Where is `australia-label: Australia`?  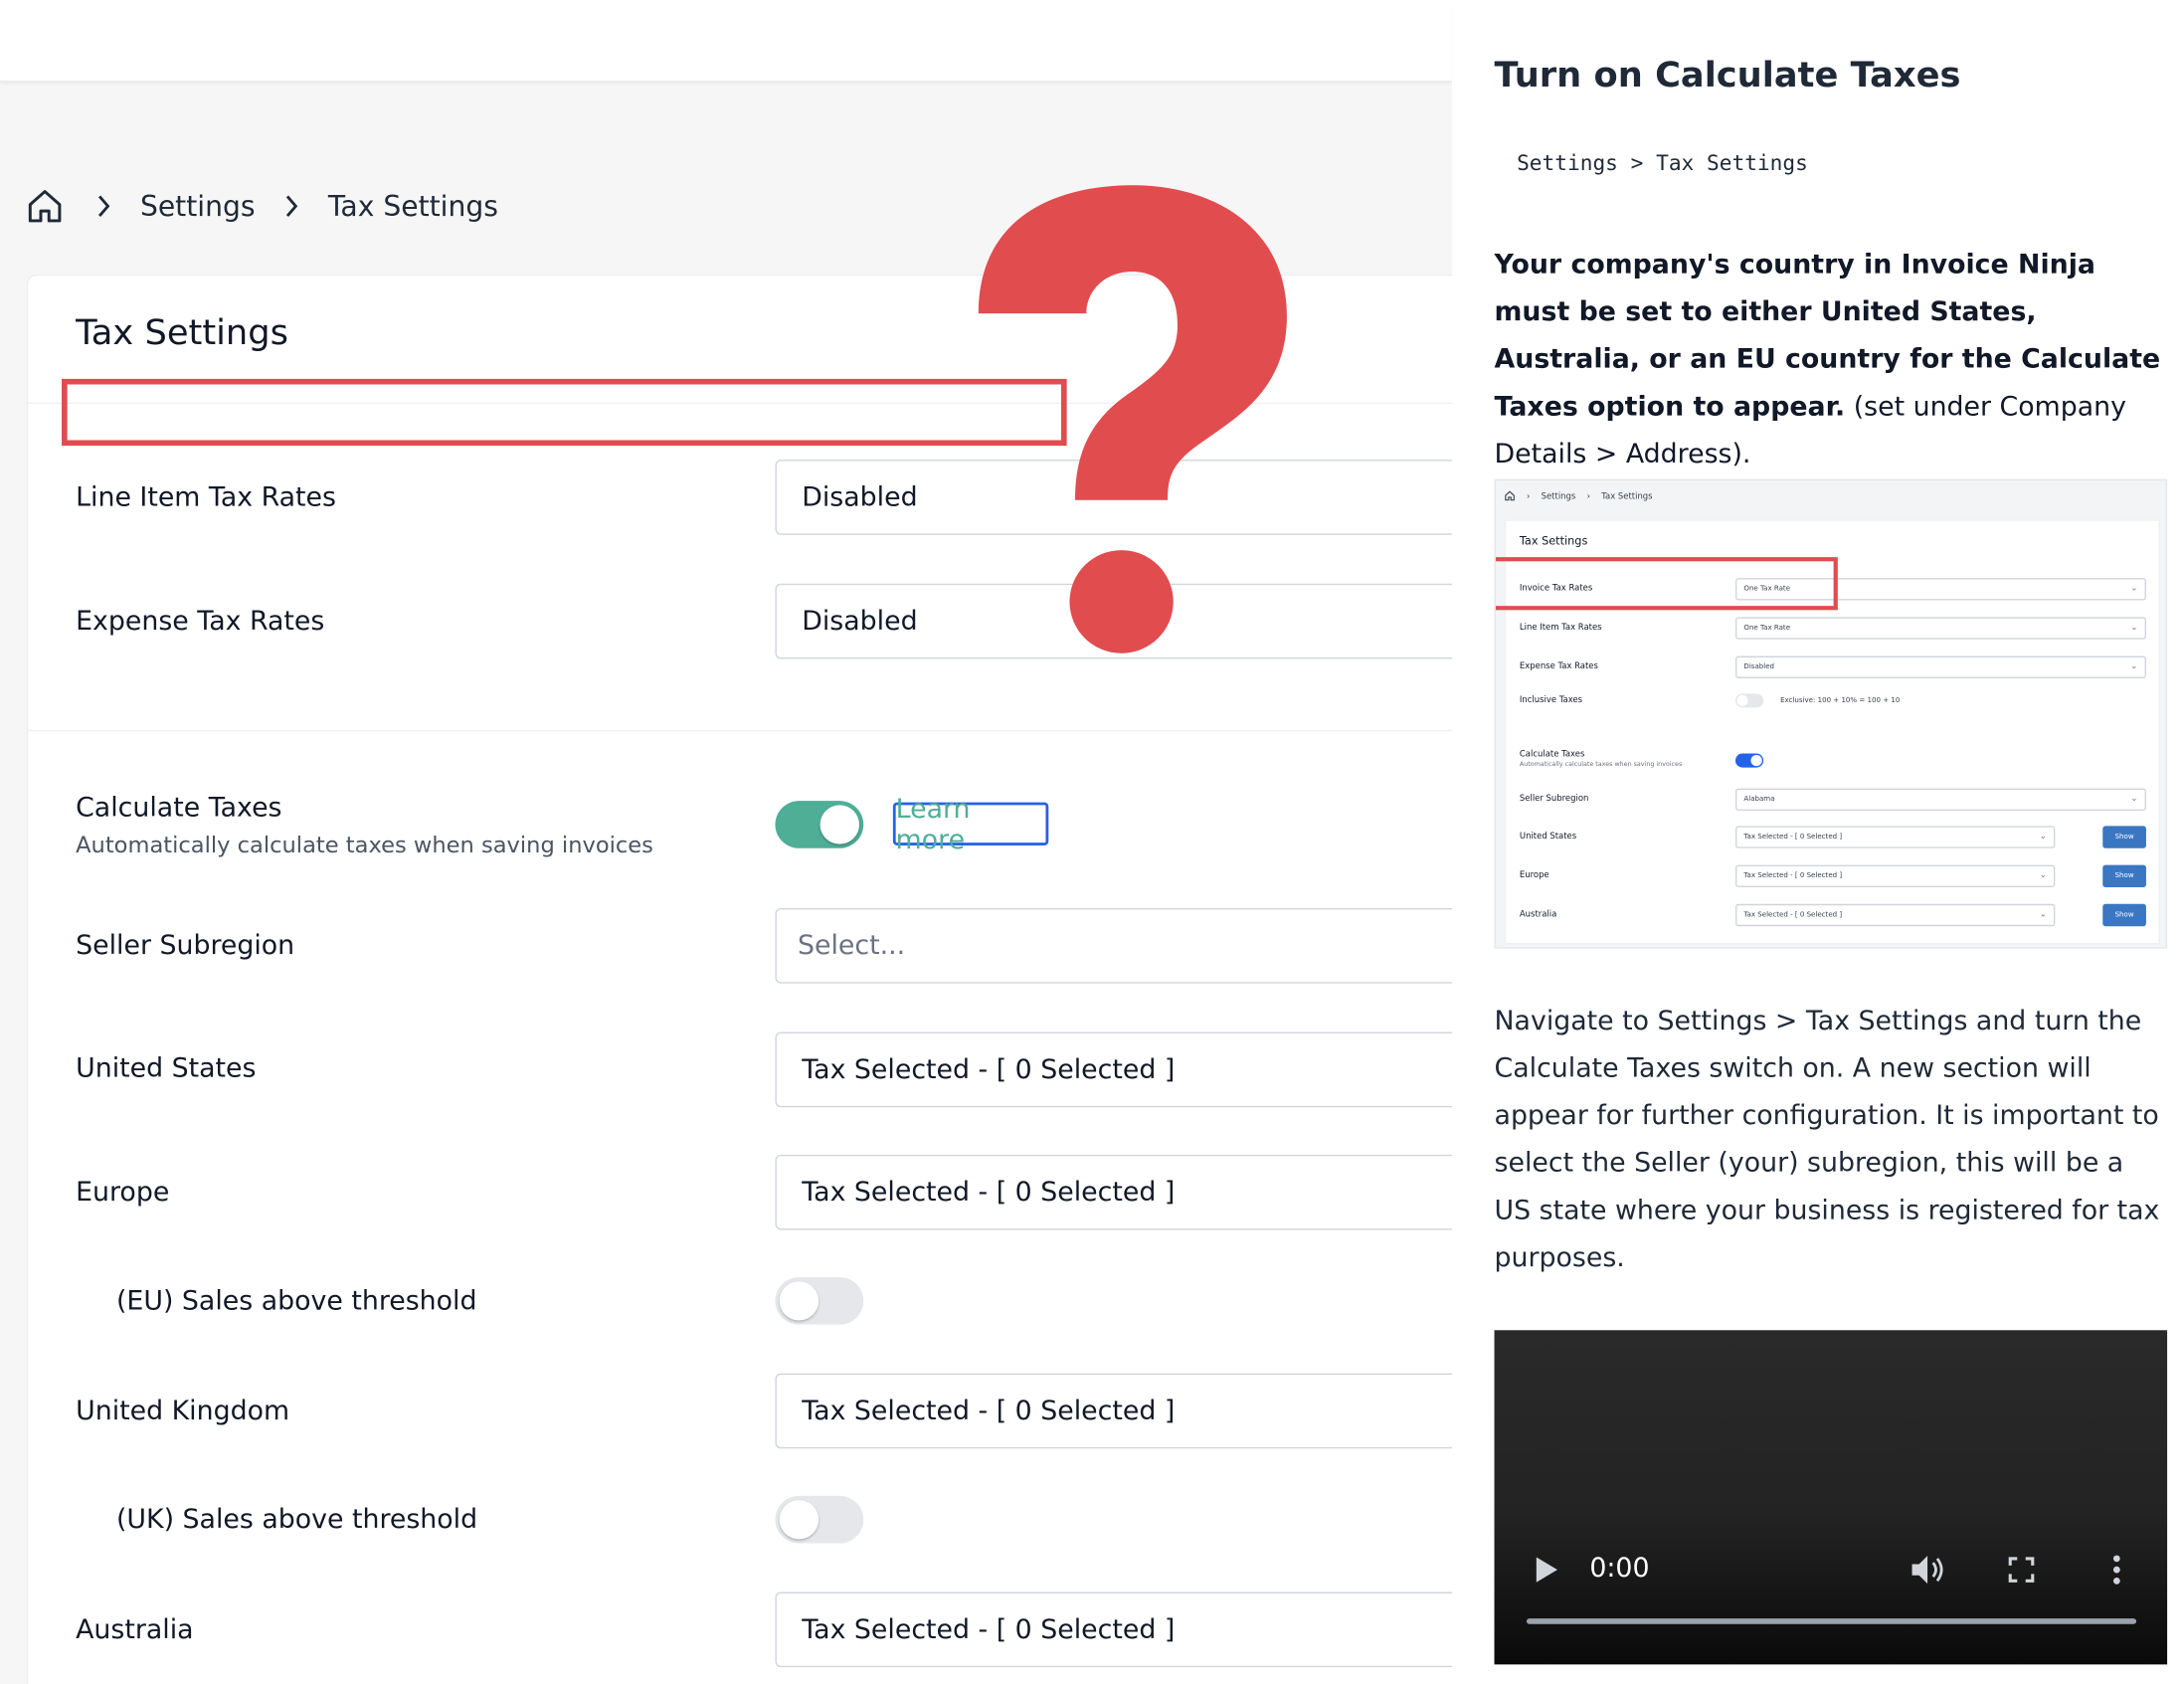
australia-label: Australia is located at coordinates (135, 1629).